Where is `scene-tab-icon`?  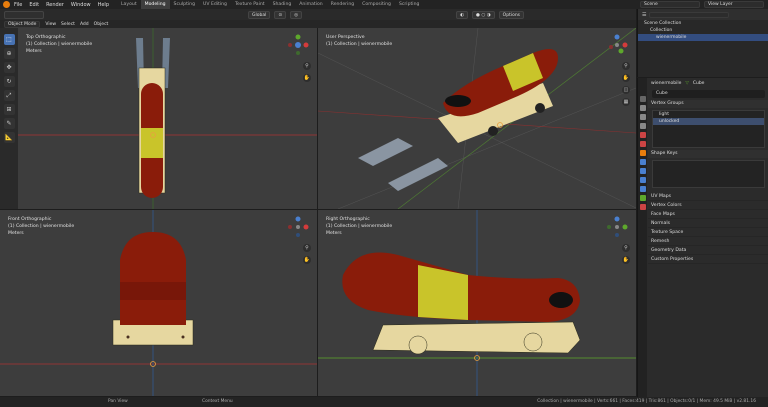
scene-tab-icon is located at coordinates (642, 135).